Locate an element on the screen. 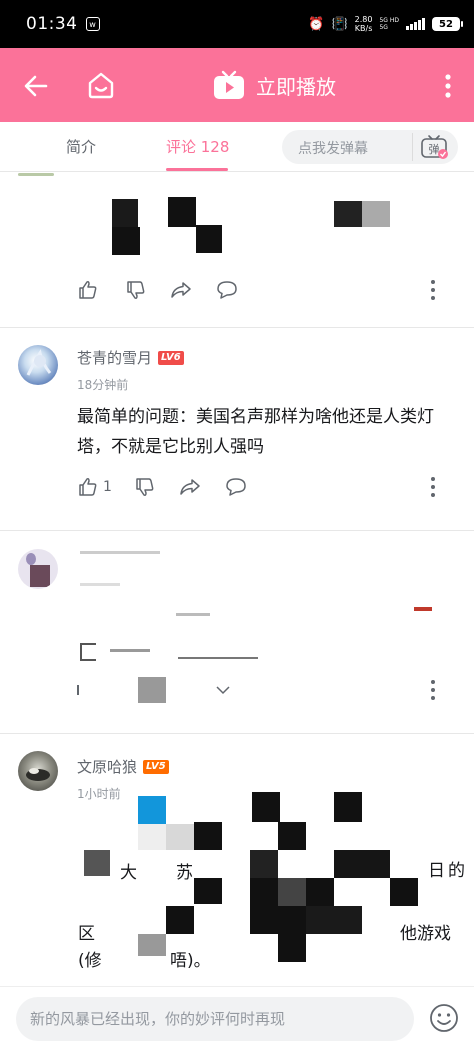 This screenshot has width=474, height=1046. comment-text-fragment: 他游戏 is located at coordinates (425, 934).